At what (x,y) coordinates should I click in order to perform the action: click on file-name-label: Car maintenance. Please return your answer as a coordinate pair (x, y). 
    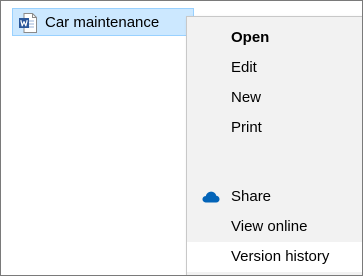
    Looking at the image, I should click on (102, 22).